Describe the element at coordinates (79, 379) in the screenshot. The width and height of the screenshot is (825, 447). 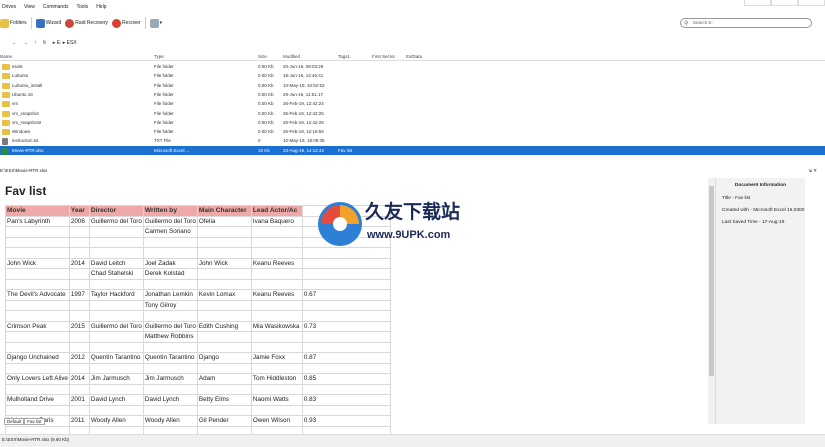
I see `sheet-cell: 2014` at that location.